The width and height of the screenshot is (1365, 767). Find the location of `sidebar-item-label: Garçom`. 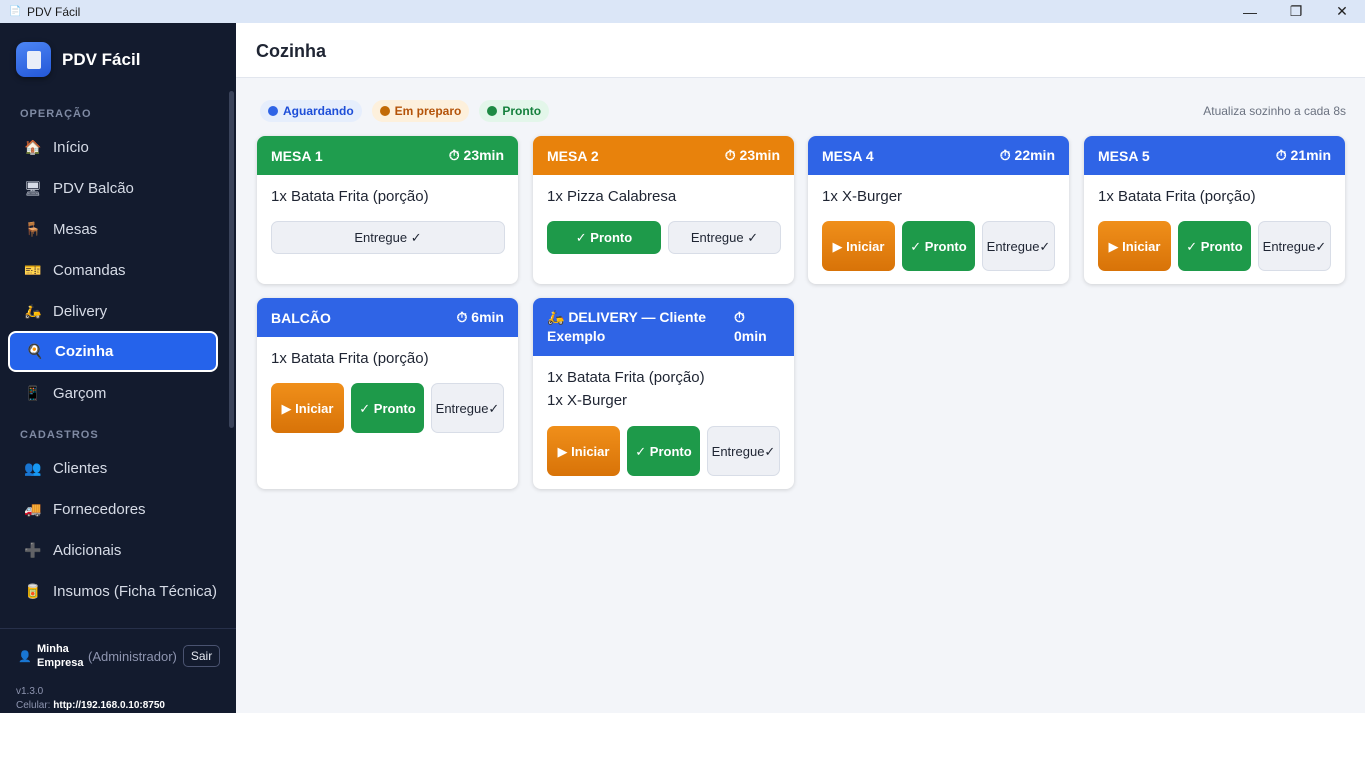

sidebar-item-label: Garçom is located at coordinates (80, 393).